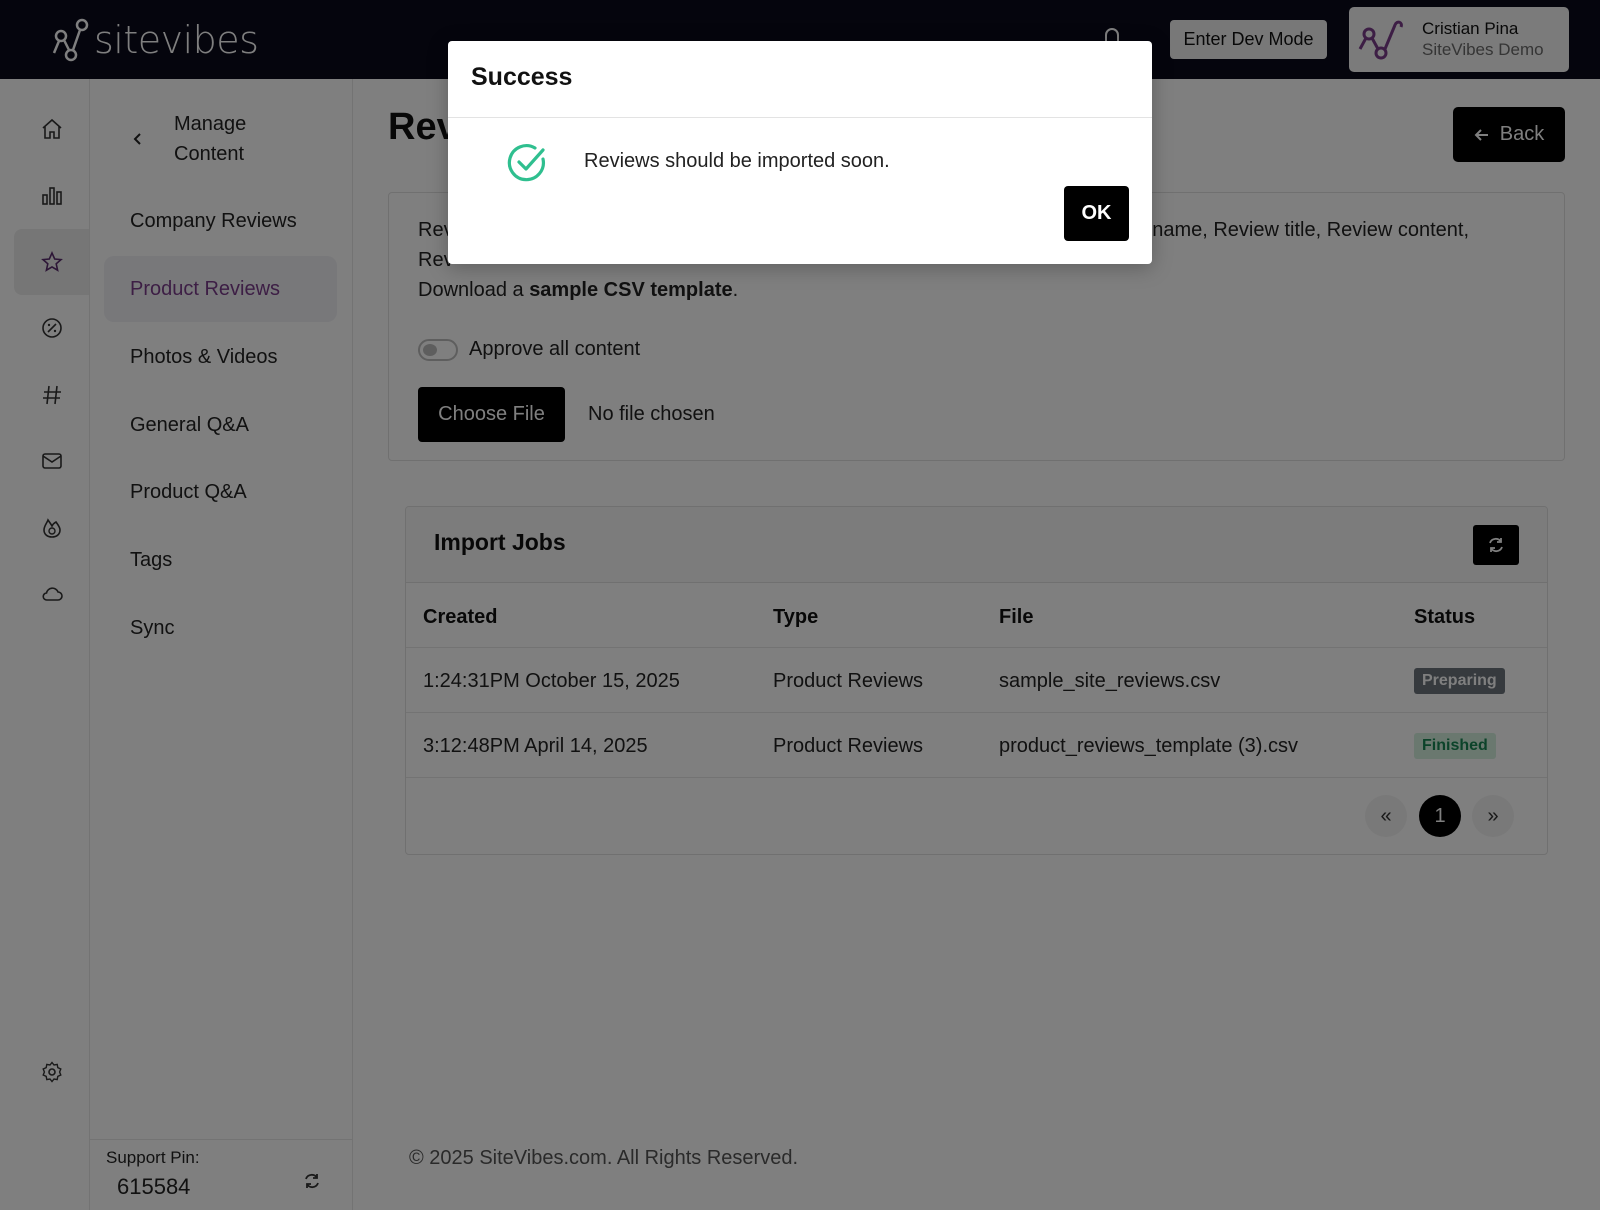 The height and width of the screenshot is (1210, 1600). What do you see at coordinates (800, 79) in the screenshot?
I see `dialog-header: Success` at bounding box center [800, 79].